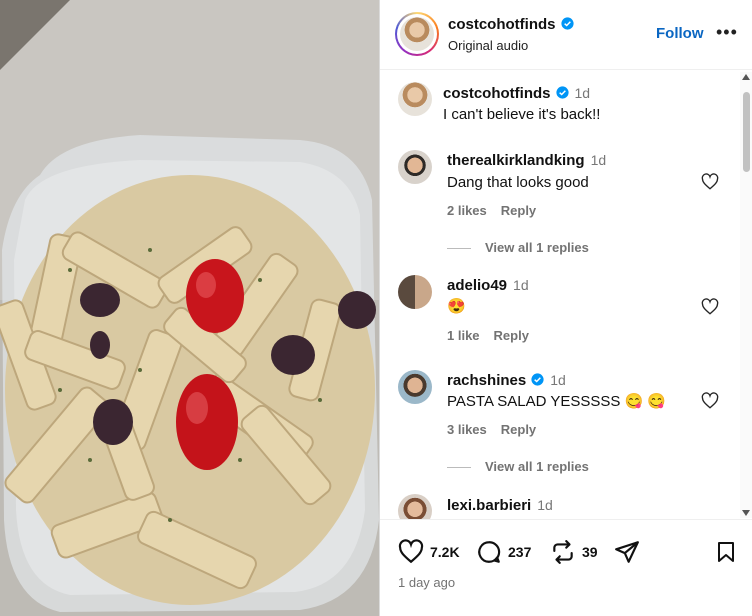 The image size is (752, 616). I want to click on post-actions-bar: 7.2K 237 39 1 day ago, so click(566, 567).